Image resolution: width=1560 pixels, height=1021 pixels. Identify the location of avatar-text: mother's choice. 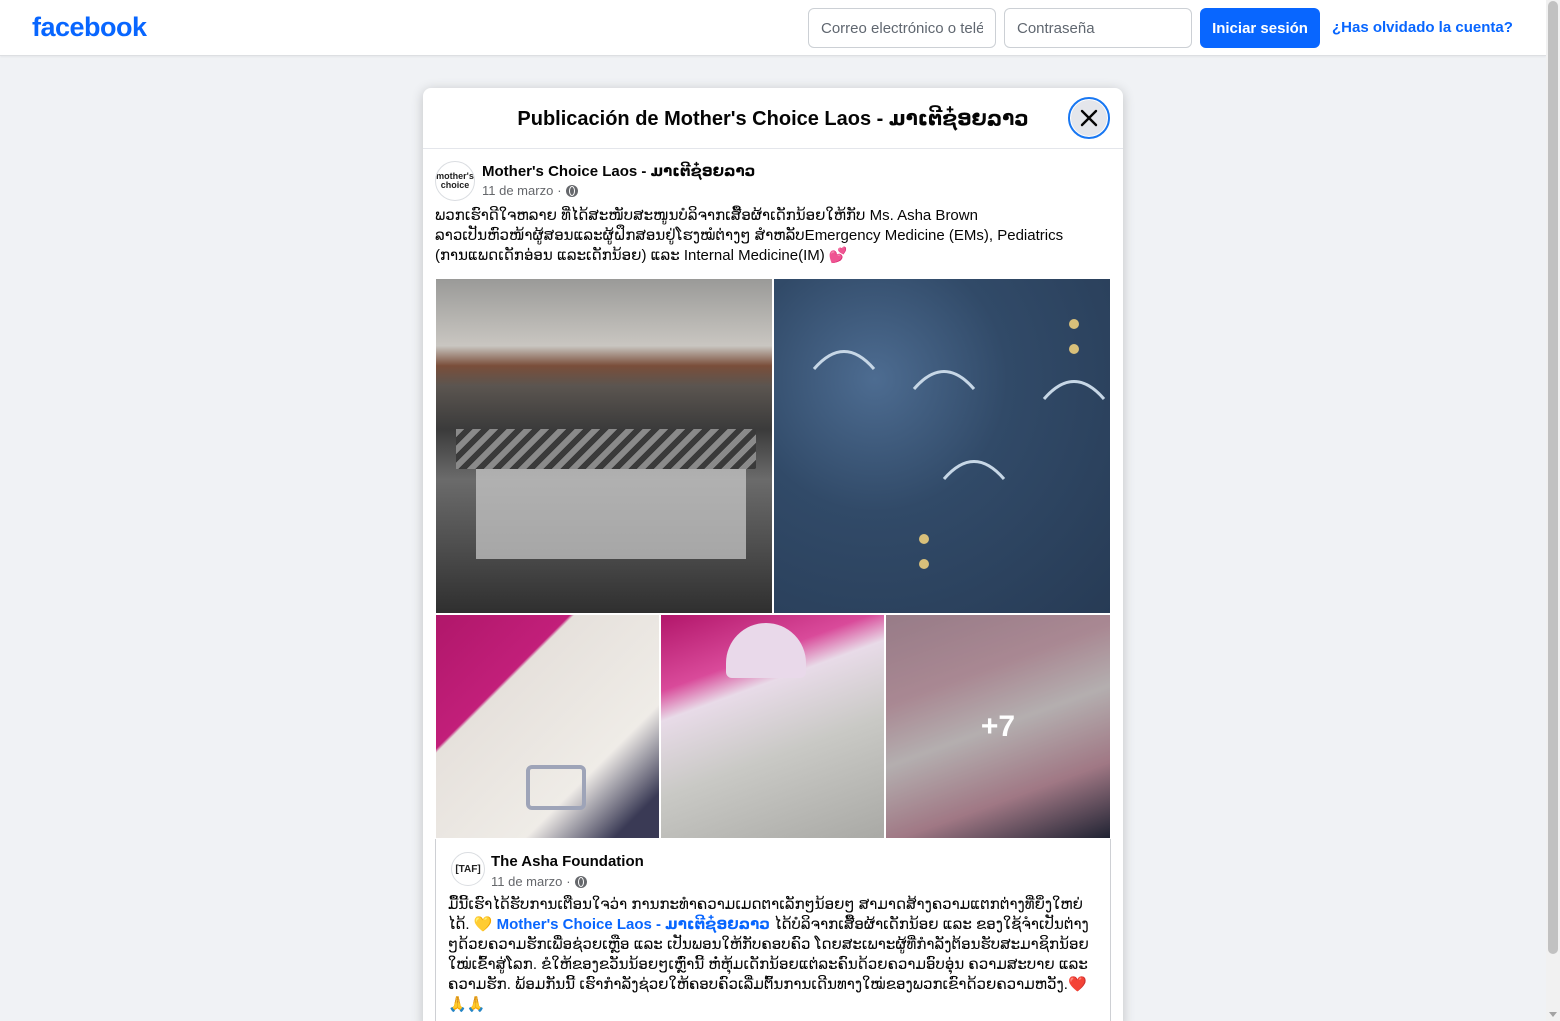
(455, 180).